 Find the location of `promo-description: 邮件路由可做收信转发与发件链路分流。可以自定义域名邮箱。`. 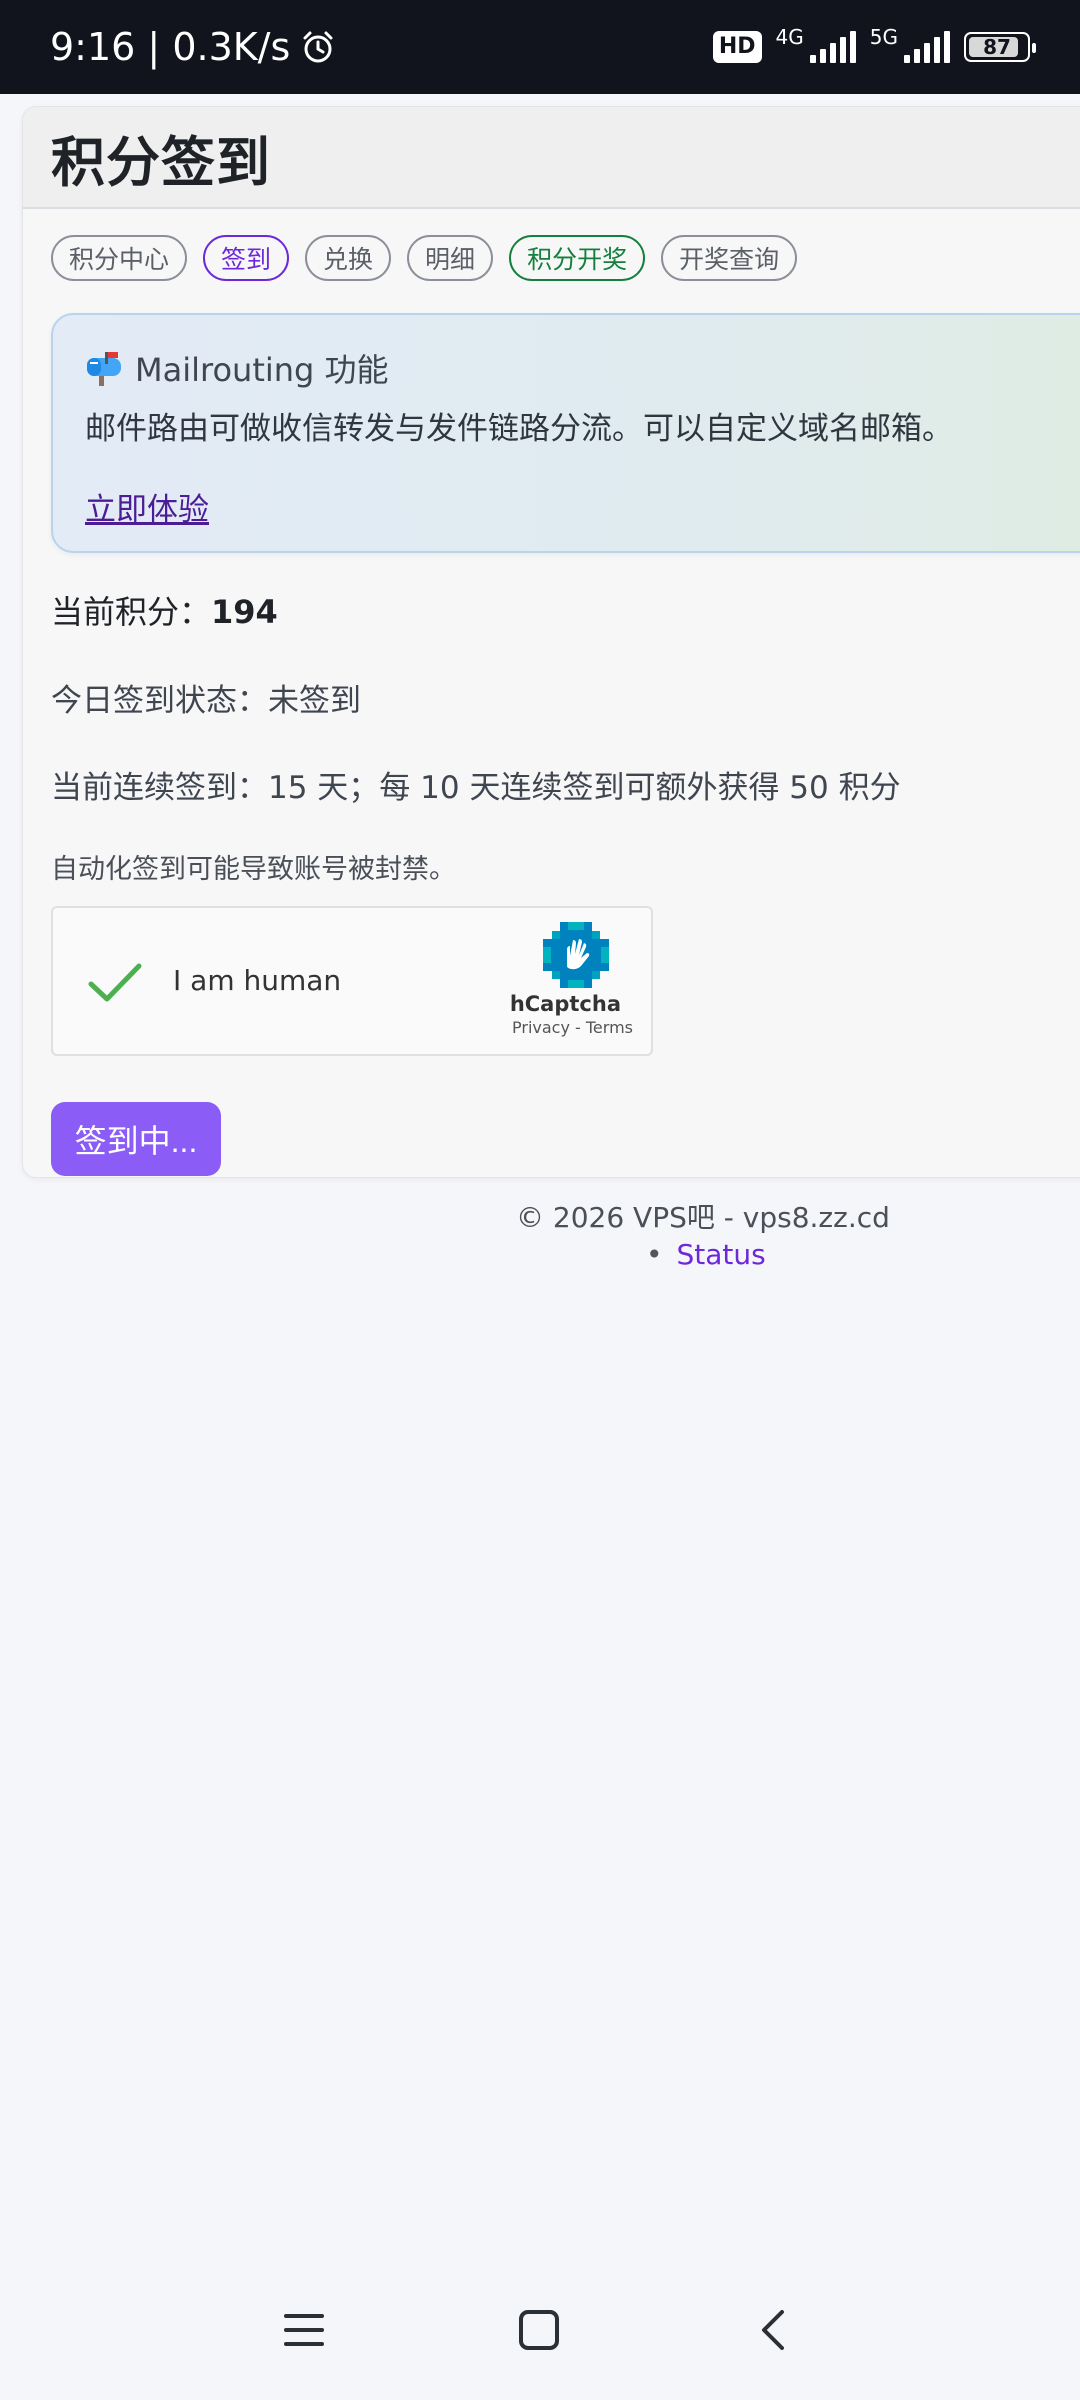

promo-description: 邮件路由可做收信转发与发件链路分流。可以自定义域名邮箱。 is located at coordinates (519, 429).